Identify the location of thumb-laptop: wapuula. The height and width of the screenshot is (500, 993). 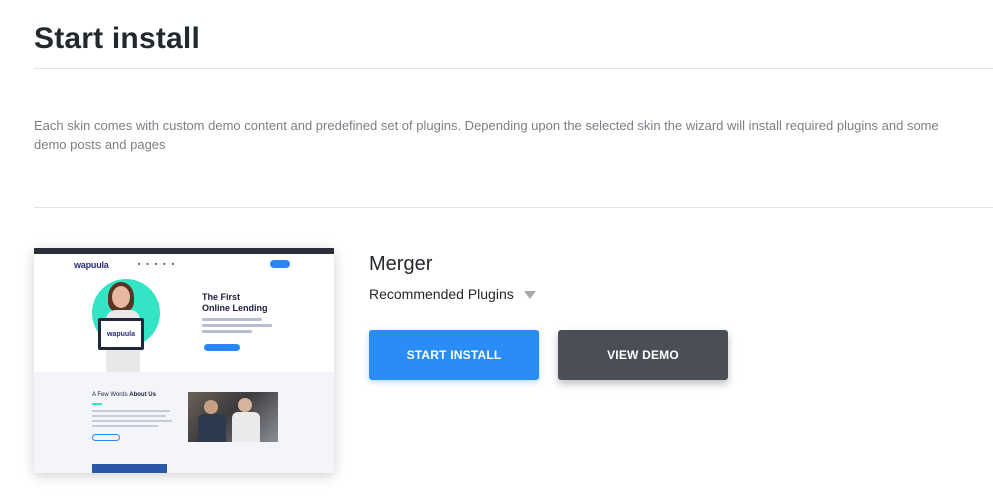
(121, 334).